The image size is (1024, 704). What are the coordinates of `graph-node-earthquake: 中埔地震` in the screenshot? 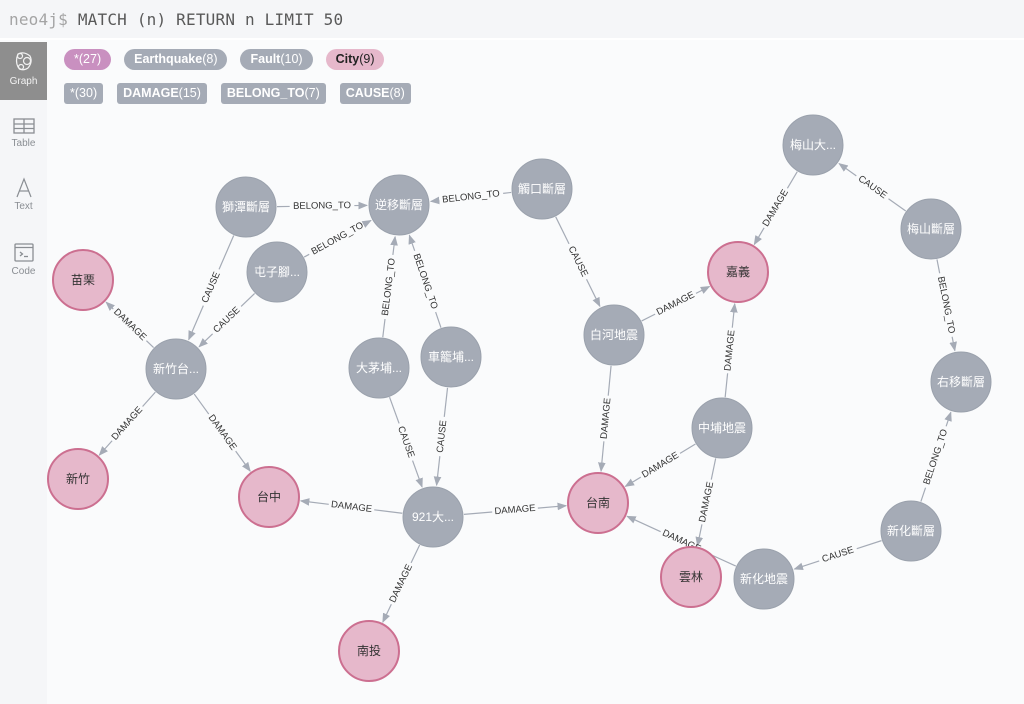 It's located at (722, 428).